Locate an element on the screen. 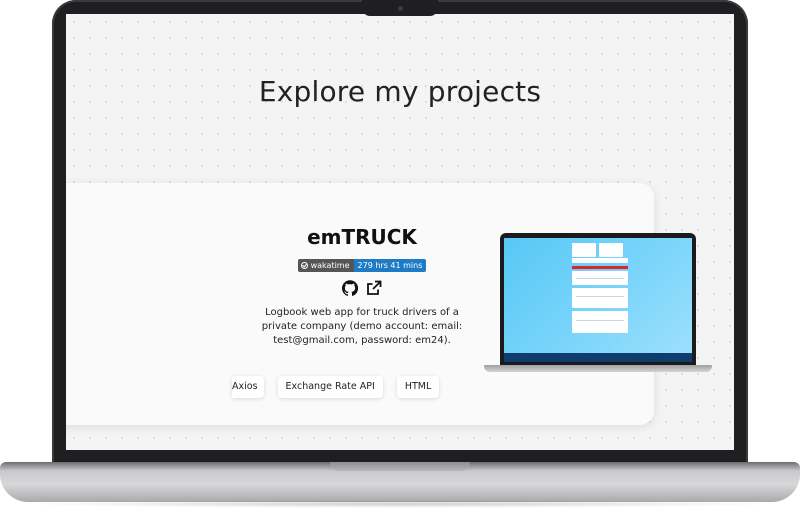  tech-pill: Axios is located at coordinates (248, 387).